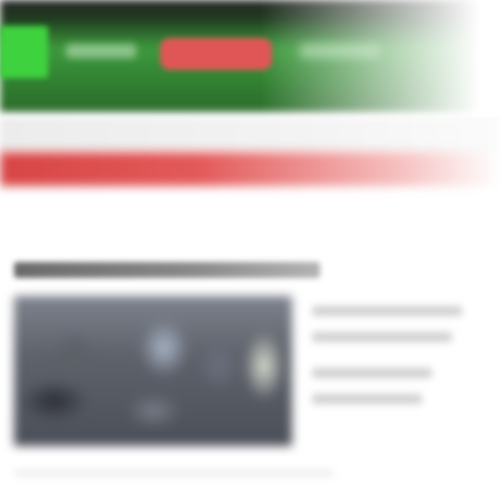 This screenshot has height=500, width=500. What do you see at coordinates (167, 270) in the screenshot?
I see `article-headline` at bounding box center [167, 270].